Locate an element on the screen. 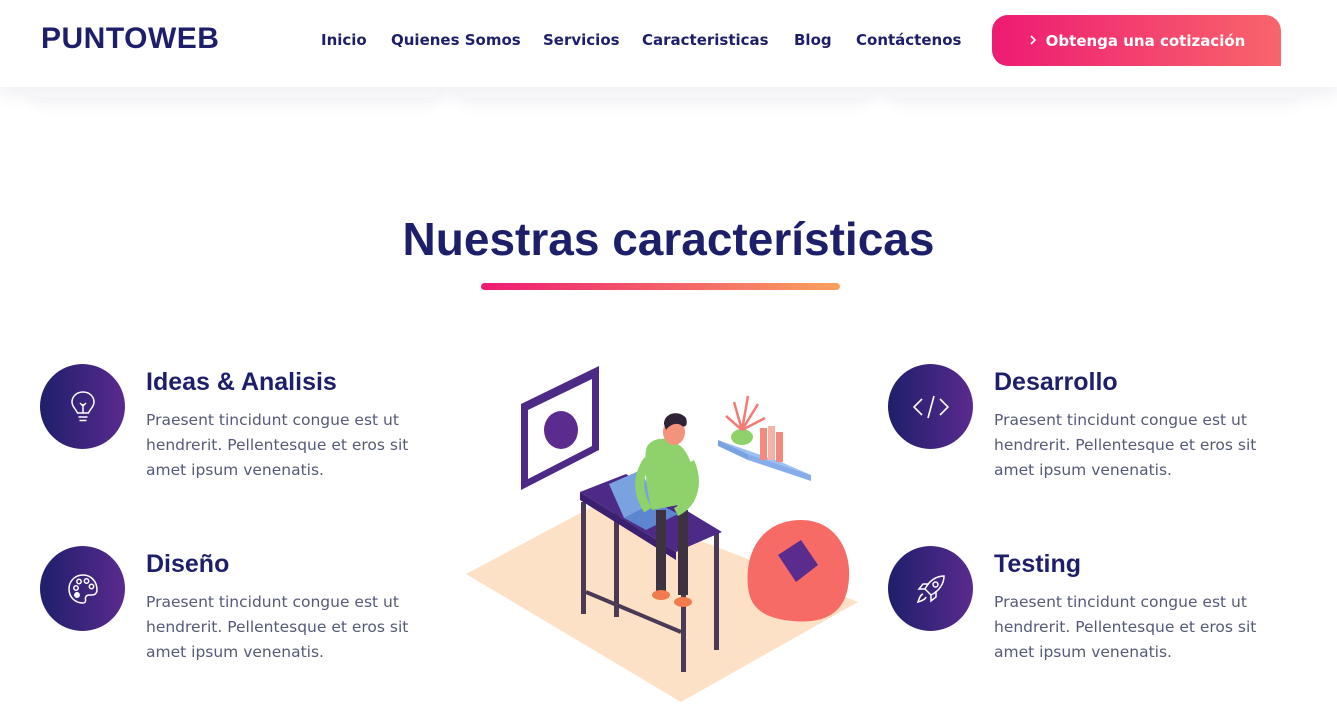  feature-title: Ideas & Analisis is located at coordinates (241, 382).